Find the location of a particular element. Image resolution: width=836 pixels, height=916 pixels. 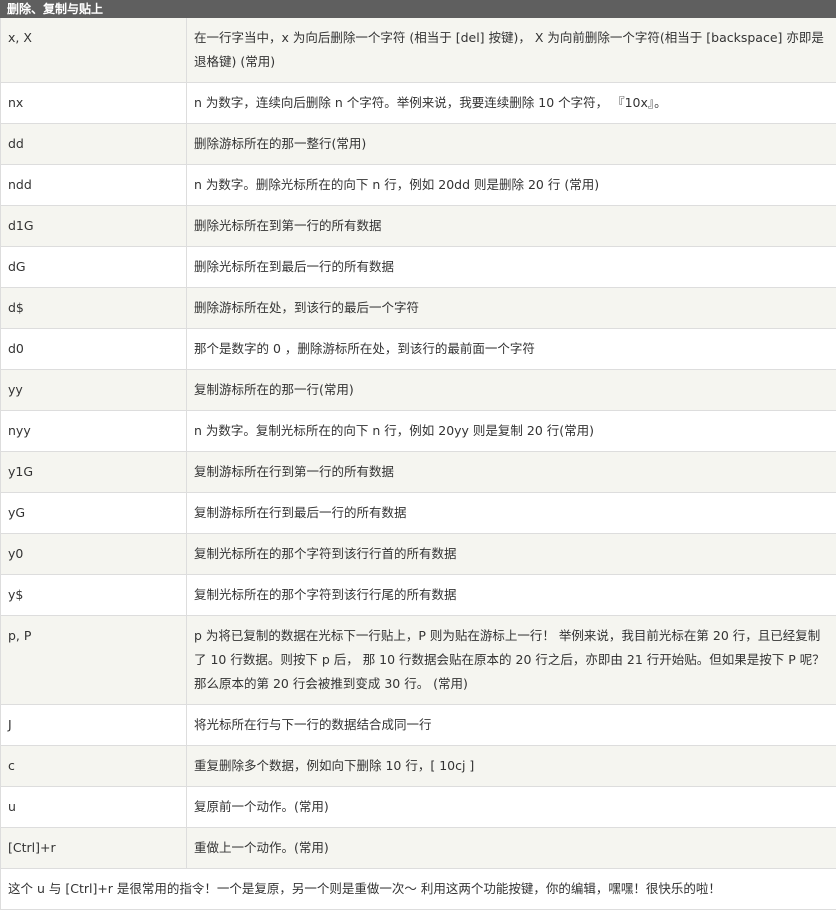

table-row: dG 删除光标所在到最后一行的所有数据 is located at coordinates (418, 267).